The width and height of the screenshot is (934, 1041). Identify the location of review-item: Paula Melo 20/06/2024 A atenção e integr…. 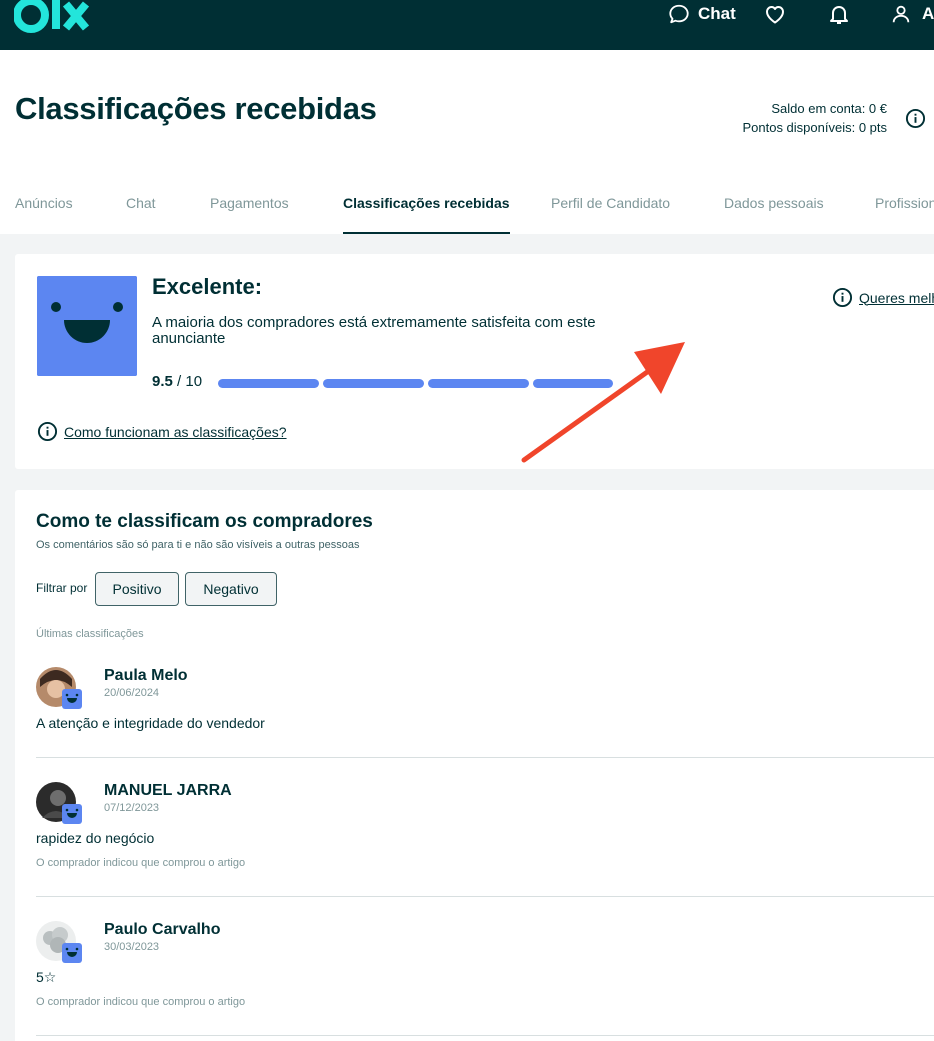
(485, 707).